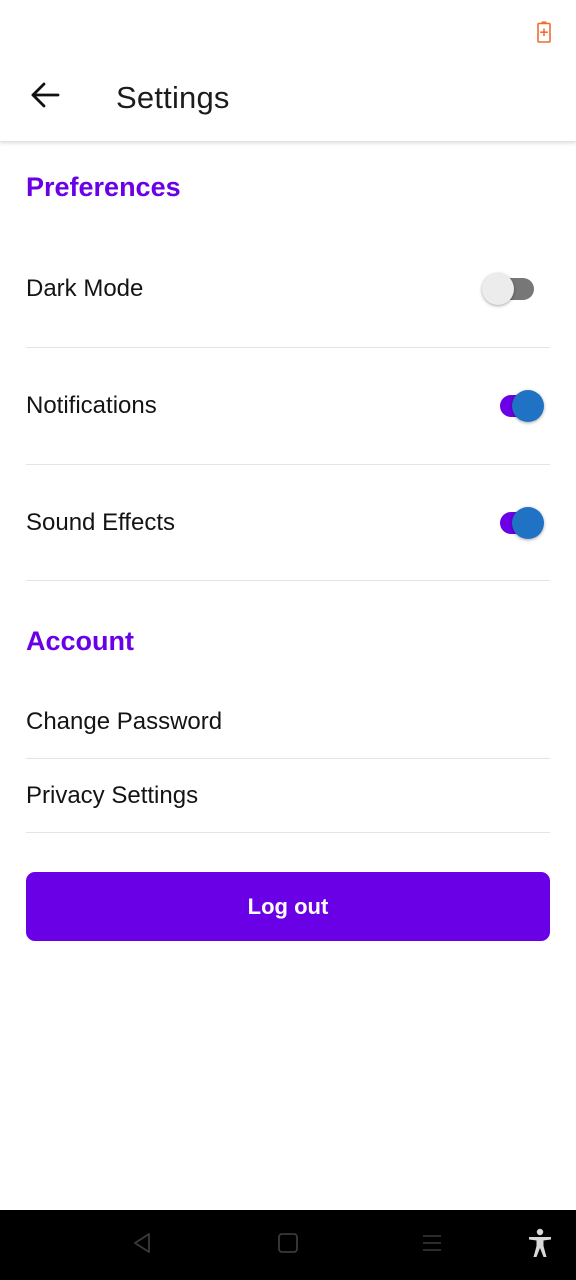 This screenshot has height=1280, width=576. What do you see at coordinates (103, 187) in the screenshot?
I see `section-title-preferences: Preferences` at bounding box center [103, 187].